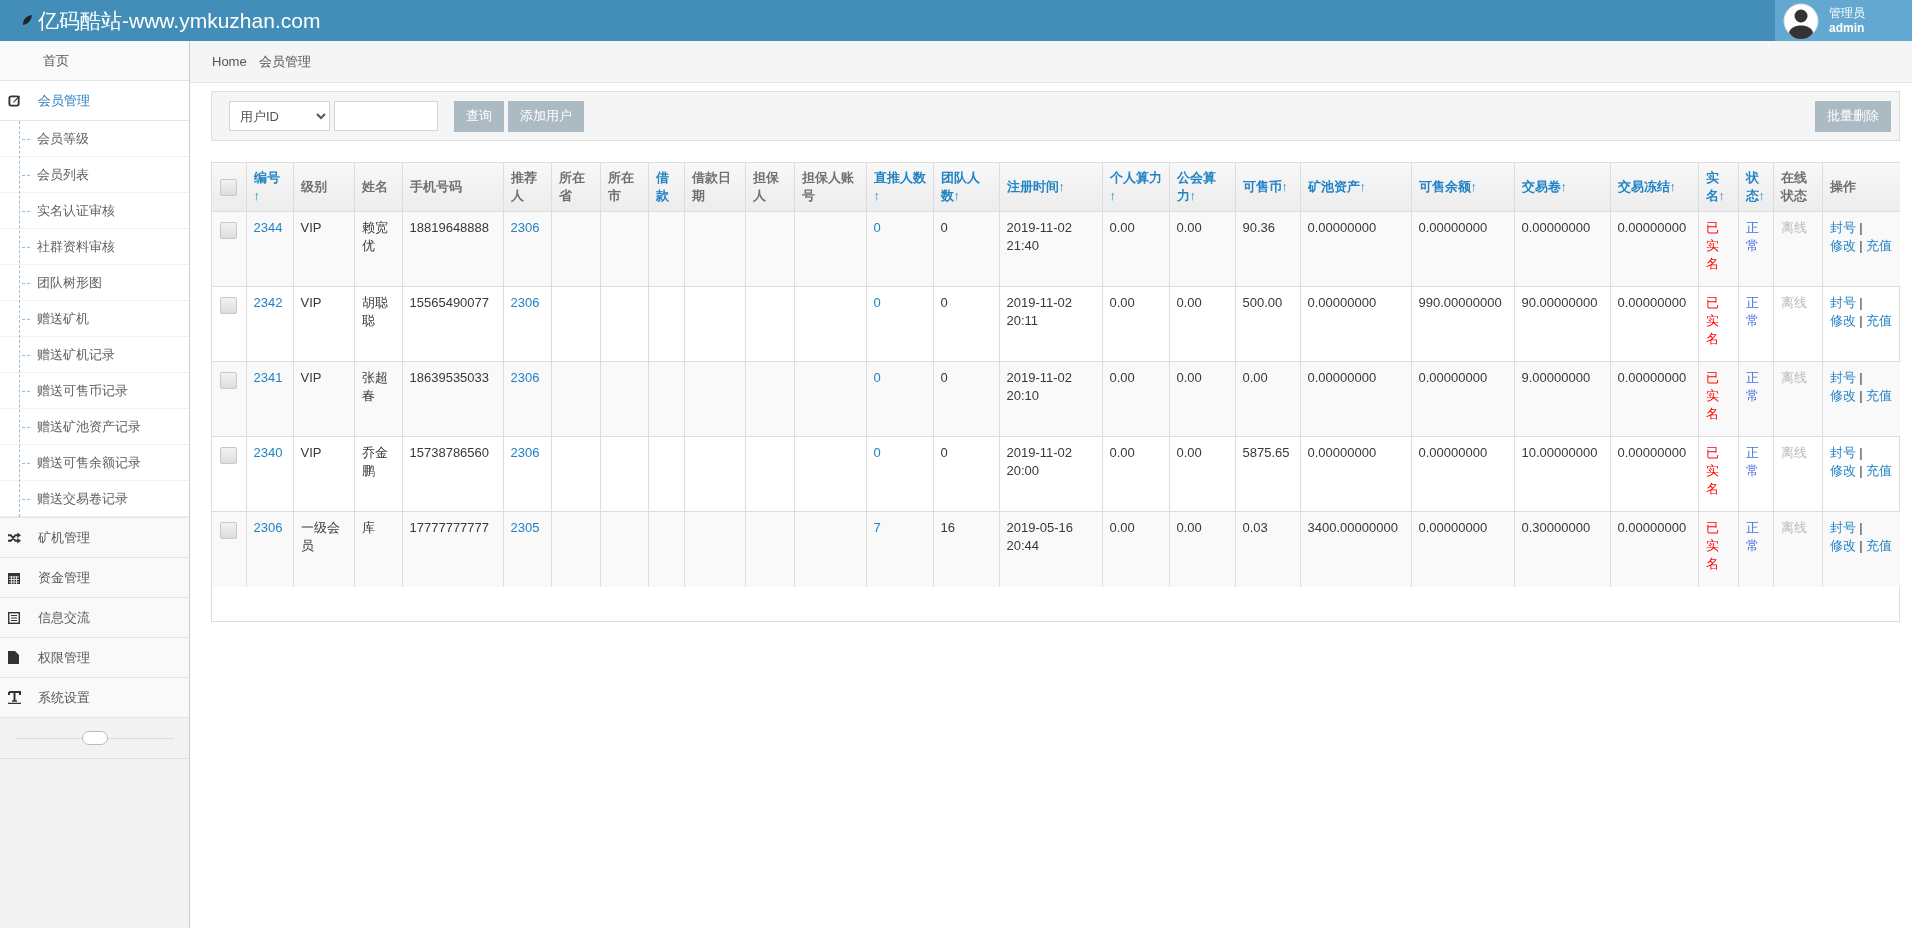 The width and height of the screenshot is (1912, 928). Describe the element at coordinates (94, 499) in the screenshot. I see `submenu-item: 赠送交易卷记录` at that location.